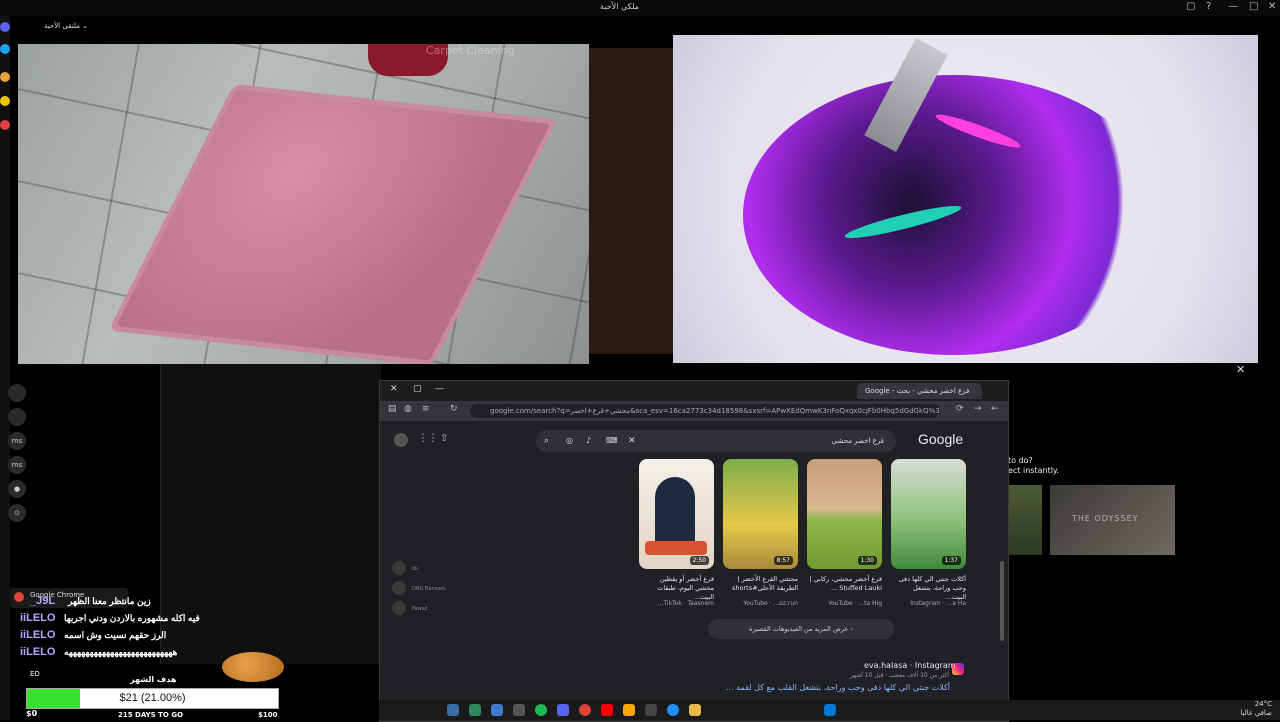 This screenshot has width=1280, height=722. Describe the element at coordinates (546, 441) in the screenshot. I see `search-icon: ⌕` at that location.